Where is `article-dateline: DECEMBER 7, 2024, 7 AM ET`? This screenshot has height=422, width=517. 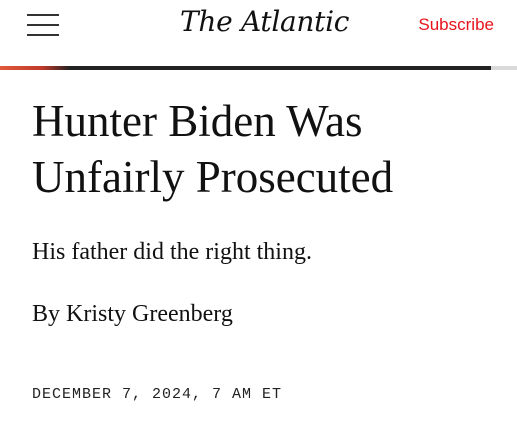 article-dateline: DECEMBER 7, 2024, 7 AM ET is located at coordinates (157, 394).